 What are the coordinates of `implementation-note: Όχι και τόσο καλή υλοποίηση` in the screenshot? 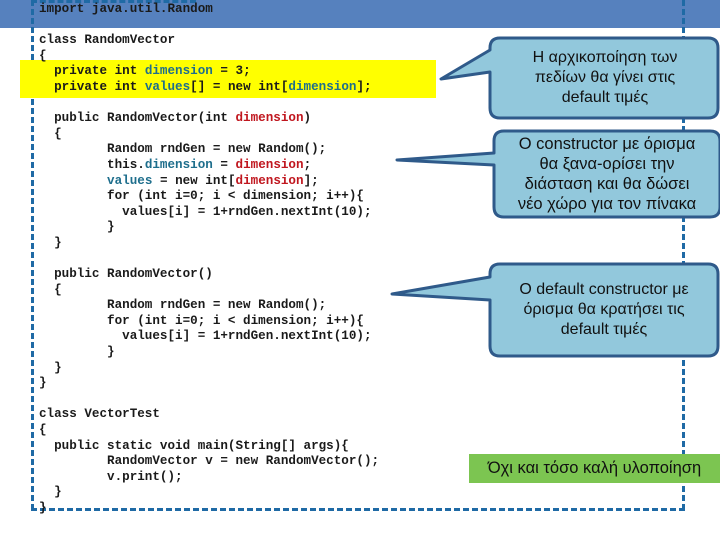 It's located at (594, 468).